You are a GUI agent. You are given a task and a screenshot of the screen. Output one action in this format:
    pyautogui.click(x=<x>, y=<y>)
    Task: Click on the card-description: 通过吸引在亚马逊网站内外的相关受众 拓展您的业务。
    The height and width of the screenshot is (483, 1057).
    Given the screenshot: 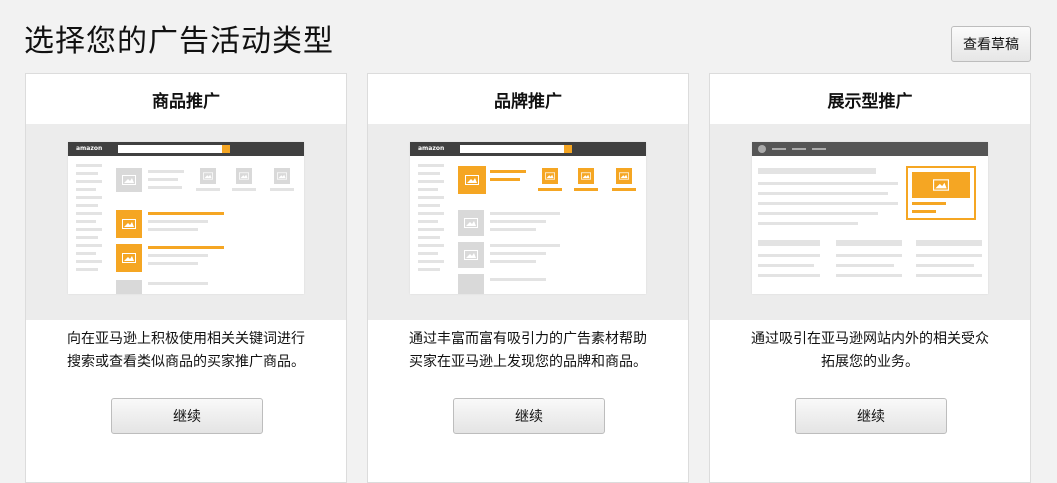 What is the action you would take?
    pyautogui.click(x=870, y=351)
    